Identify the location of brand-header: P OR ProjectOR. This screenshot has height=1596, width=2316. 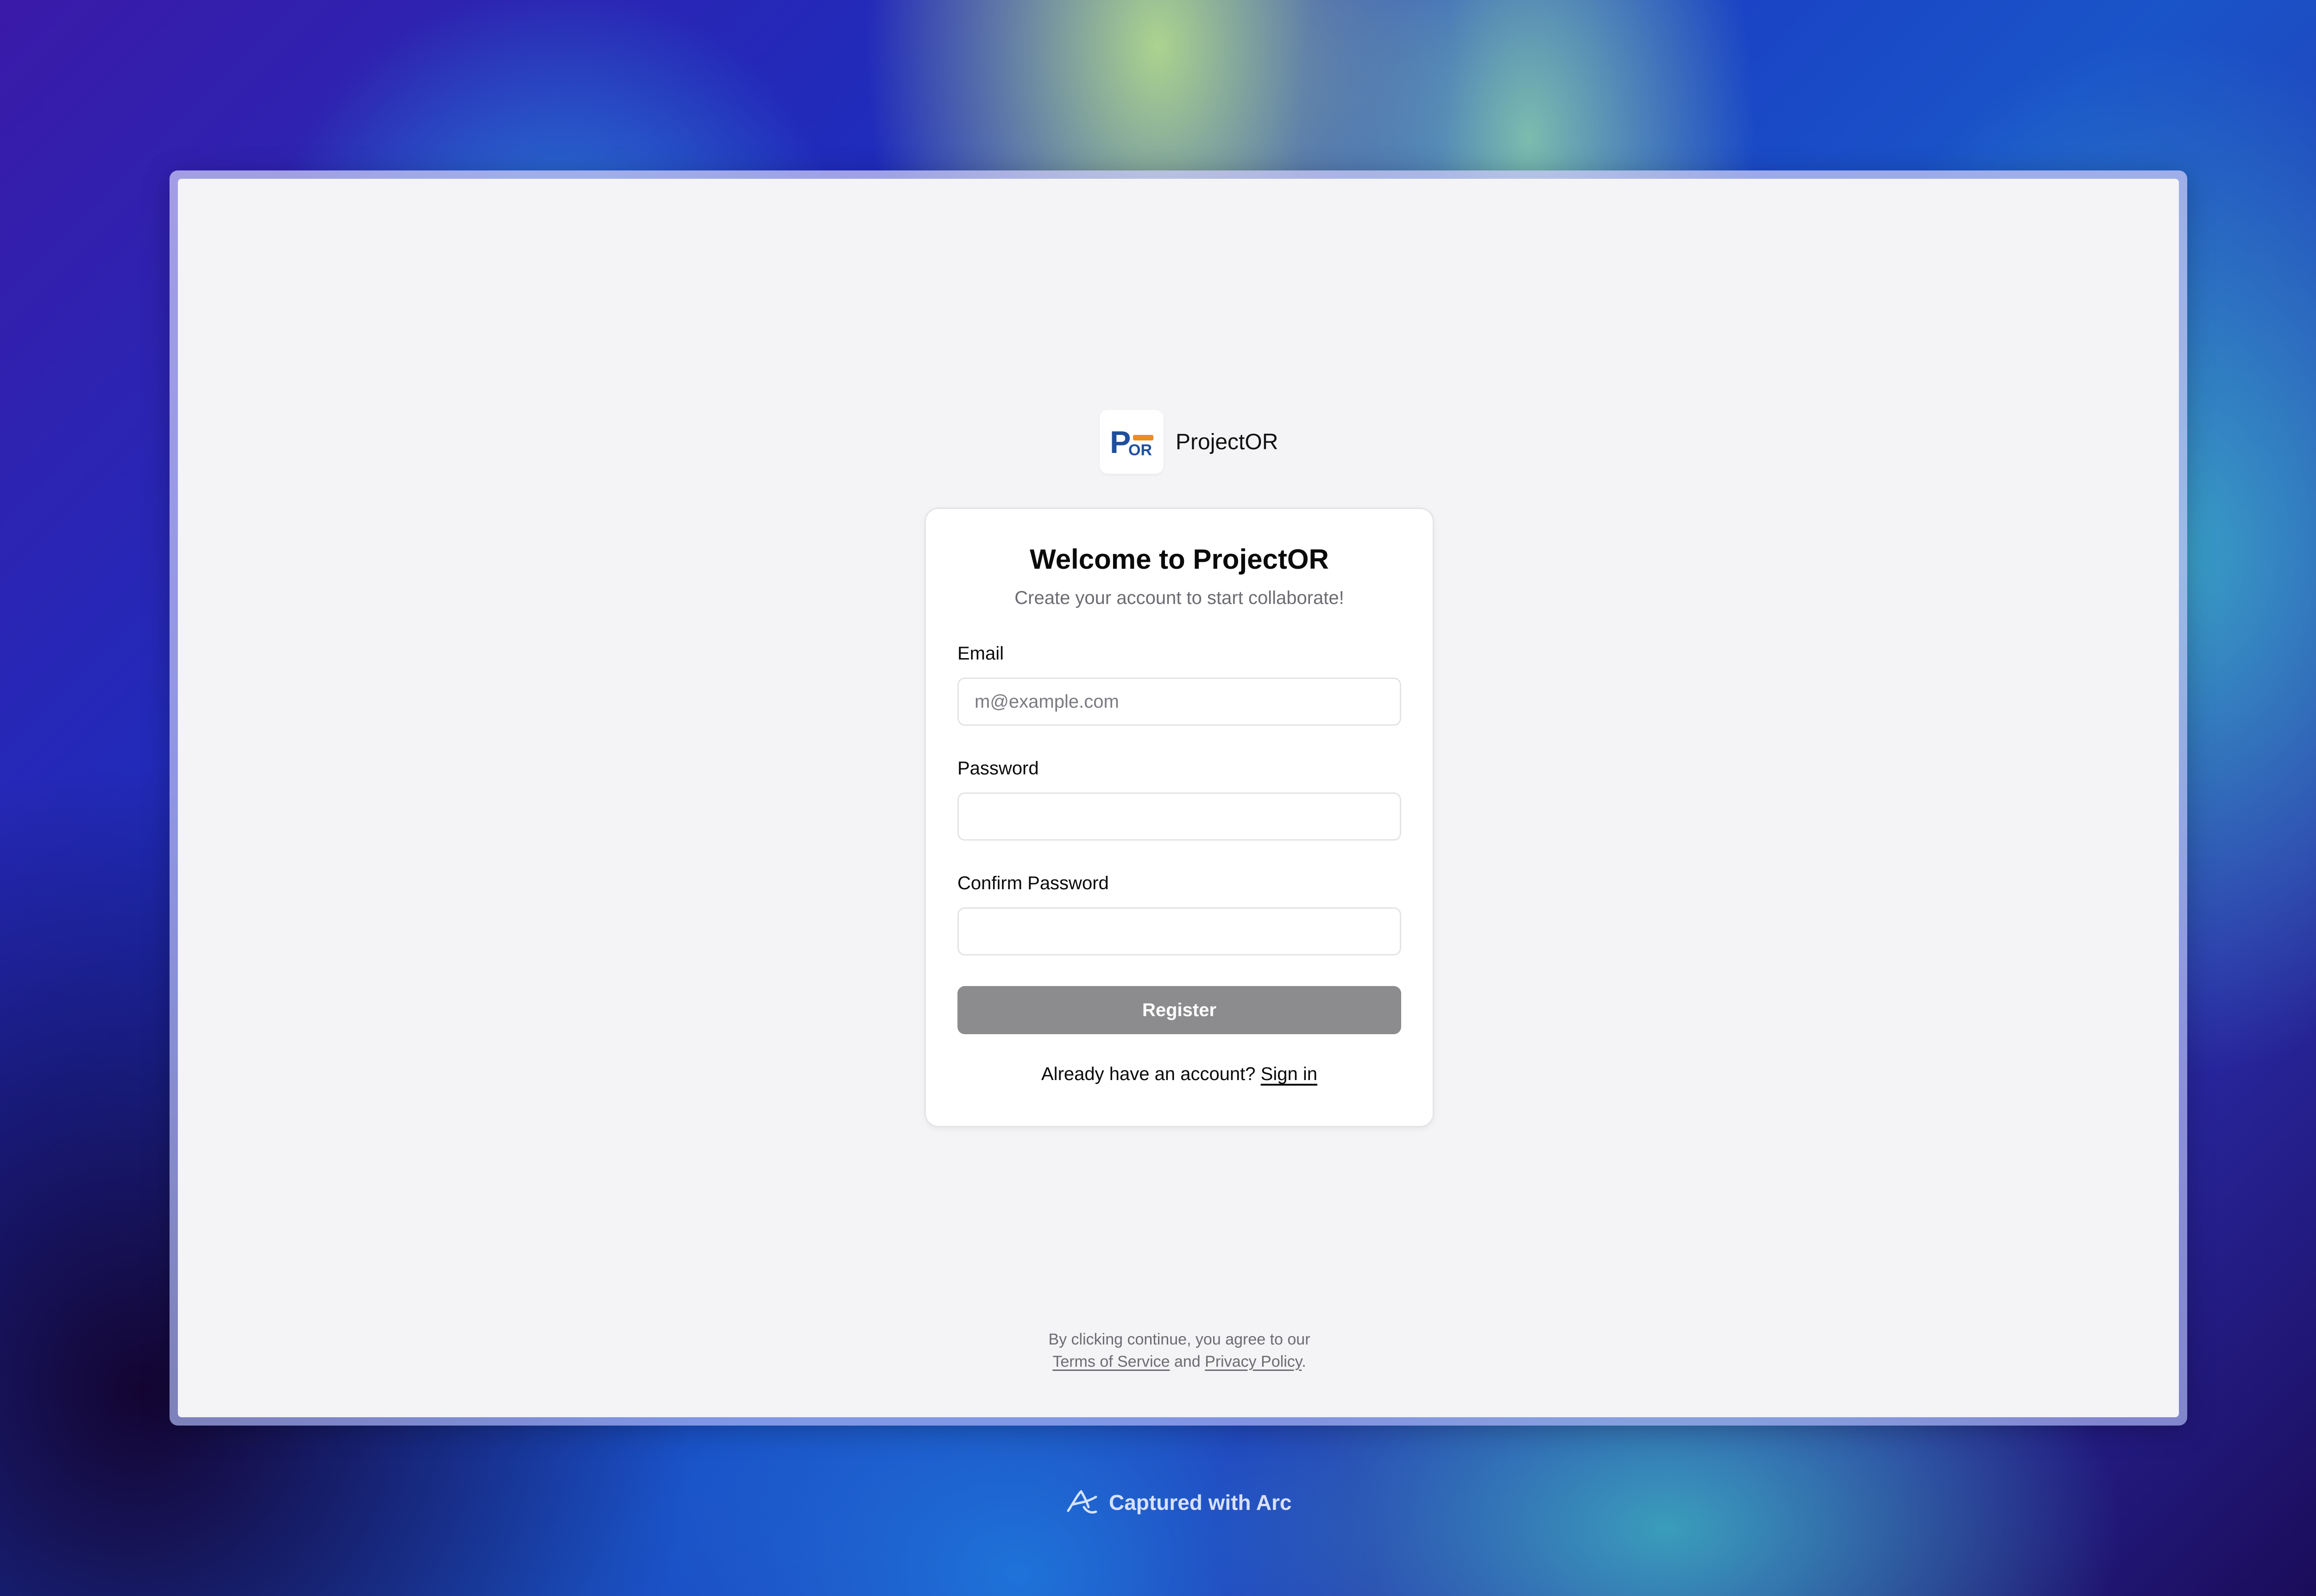
(1189, 441).